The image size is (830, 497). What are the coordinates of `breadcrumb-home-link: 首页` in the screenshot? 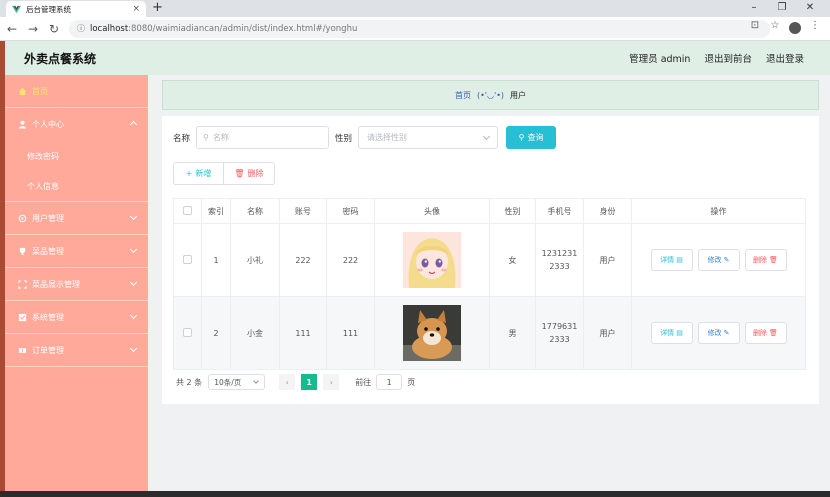 It's located at (463, 95).